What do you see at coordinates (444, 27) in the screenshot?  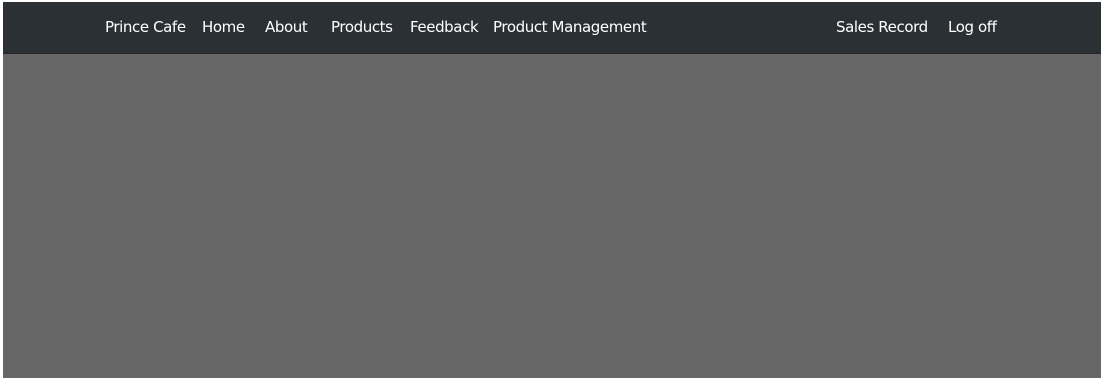 I see `nav-item-feedback: Feedback` at bounding box center [444, 27].